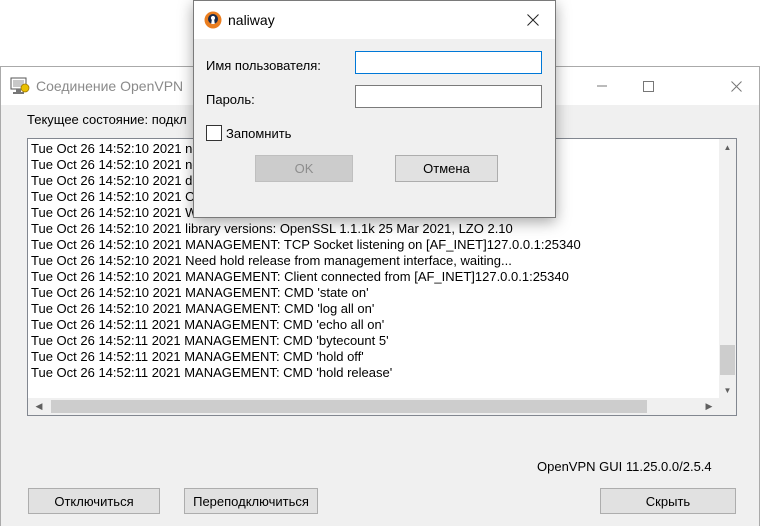 This screenshot has height=526, width=762. What do you see at coordinates (251, 501) in the screenshot?
I see `reconnect-button: Переподключиться` at bounding box center [251, 501].